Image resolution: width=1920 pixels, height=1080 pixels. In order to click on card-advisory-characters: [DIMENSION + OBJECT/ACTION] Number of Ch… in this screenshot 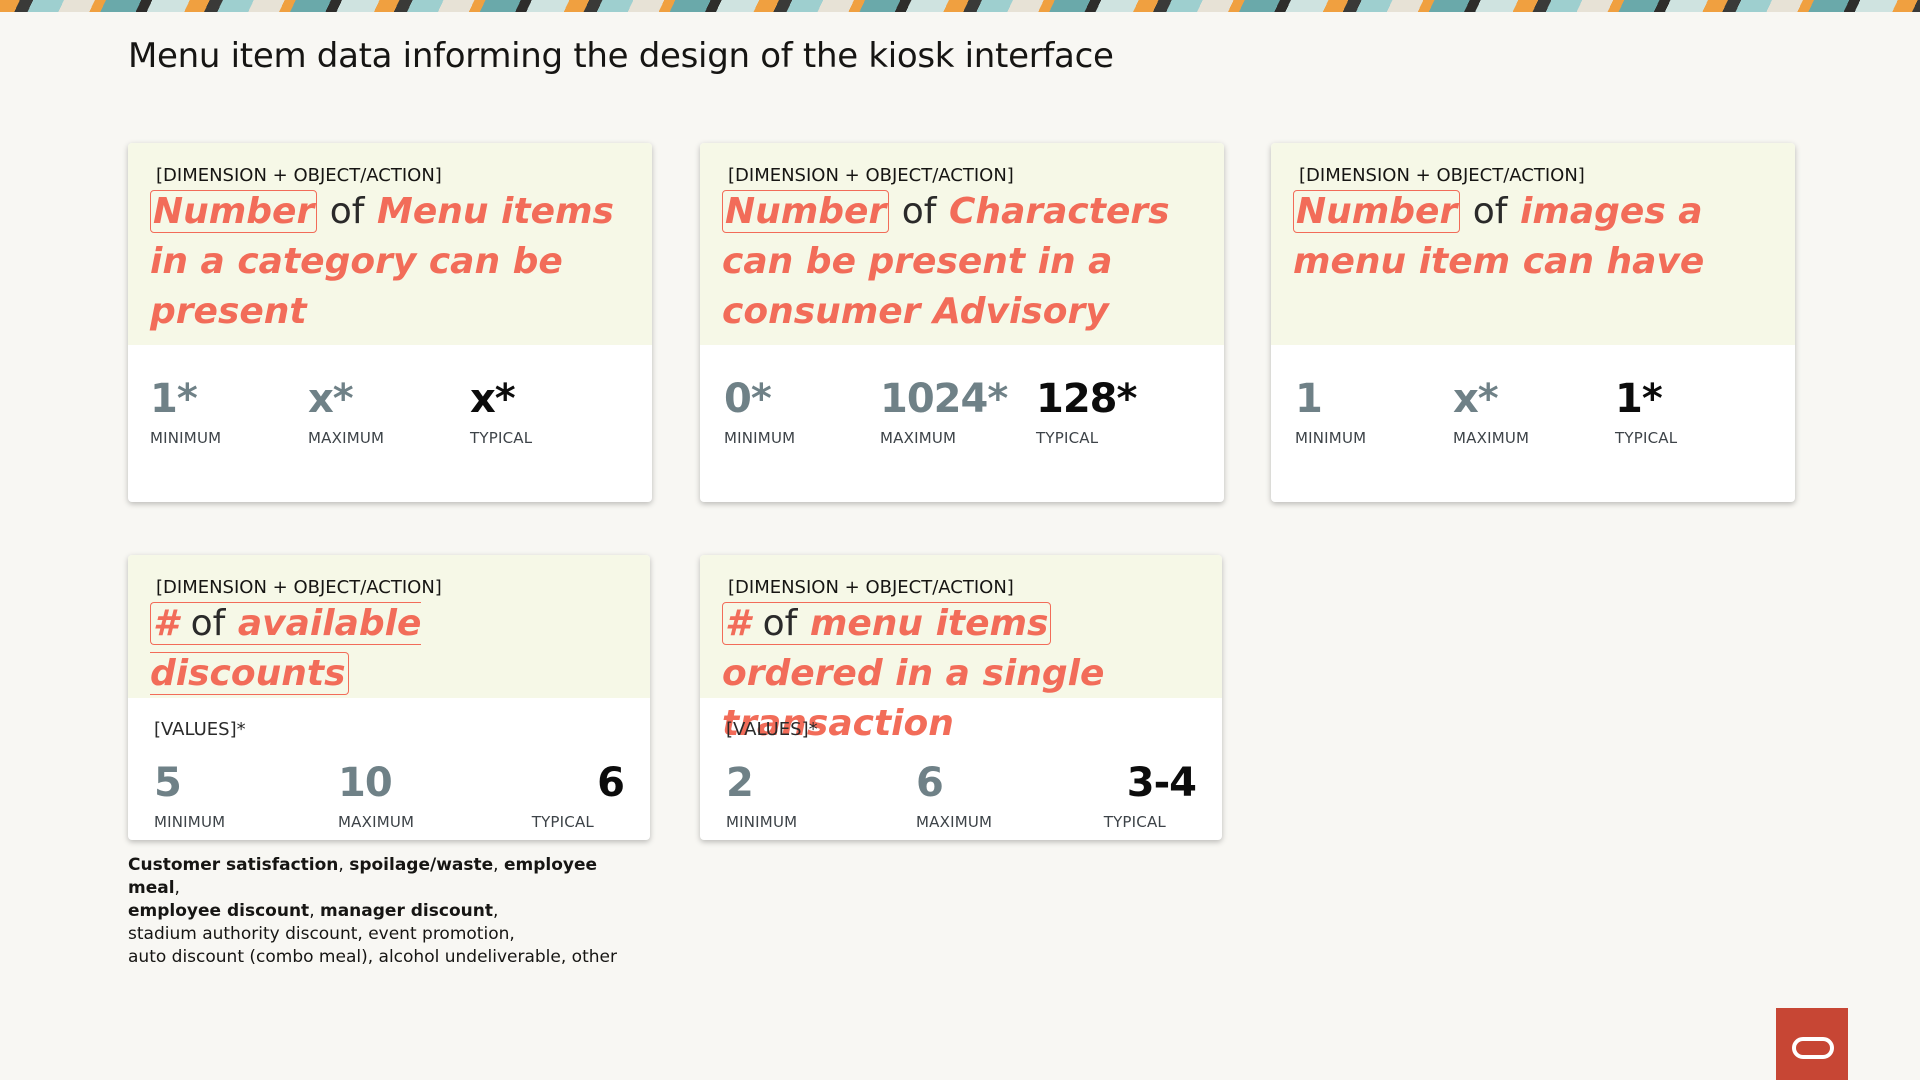, I will do `click(962, 322)`.